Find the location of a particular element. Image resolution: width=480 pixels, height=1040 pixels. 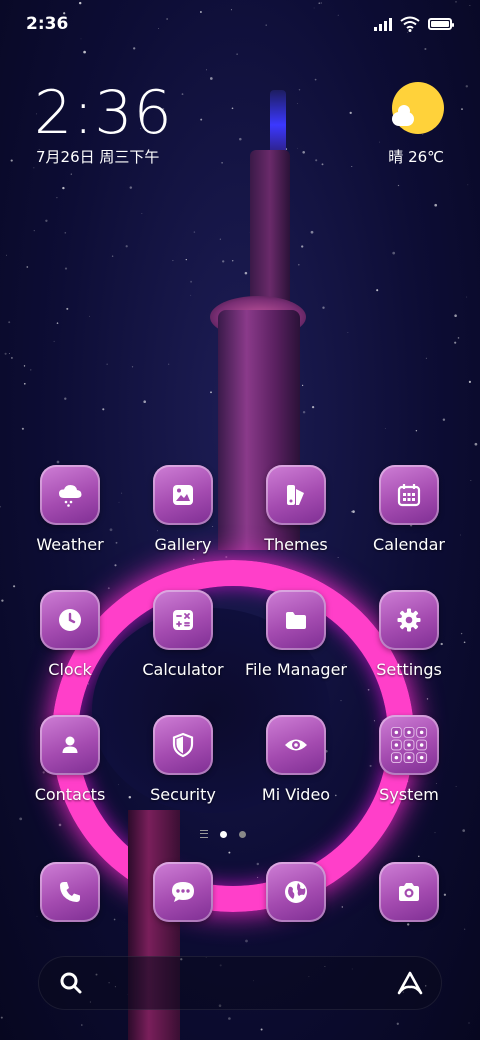

dock-messages is located at coordinates (183, 892).